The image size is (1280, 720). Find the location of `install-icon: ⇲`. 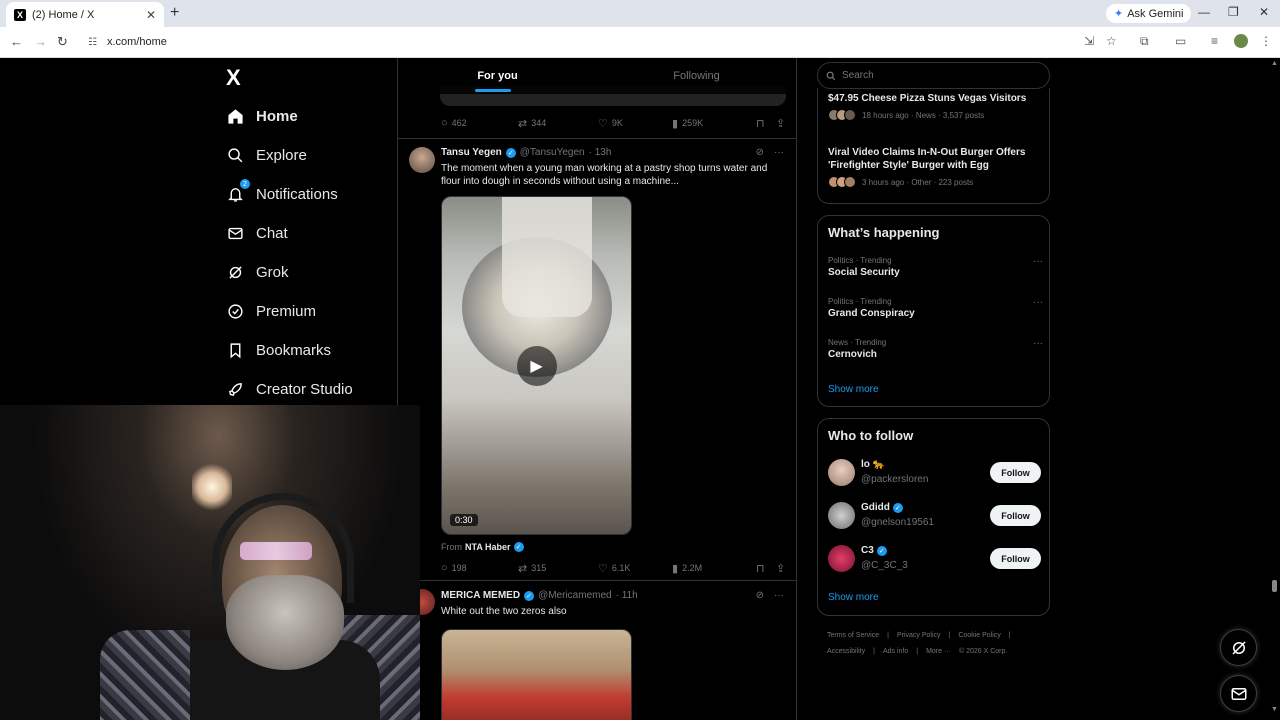

install-icon: ⇲ is located at coordinates (1089, 41).